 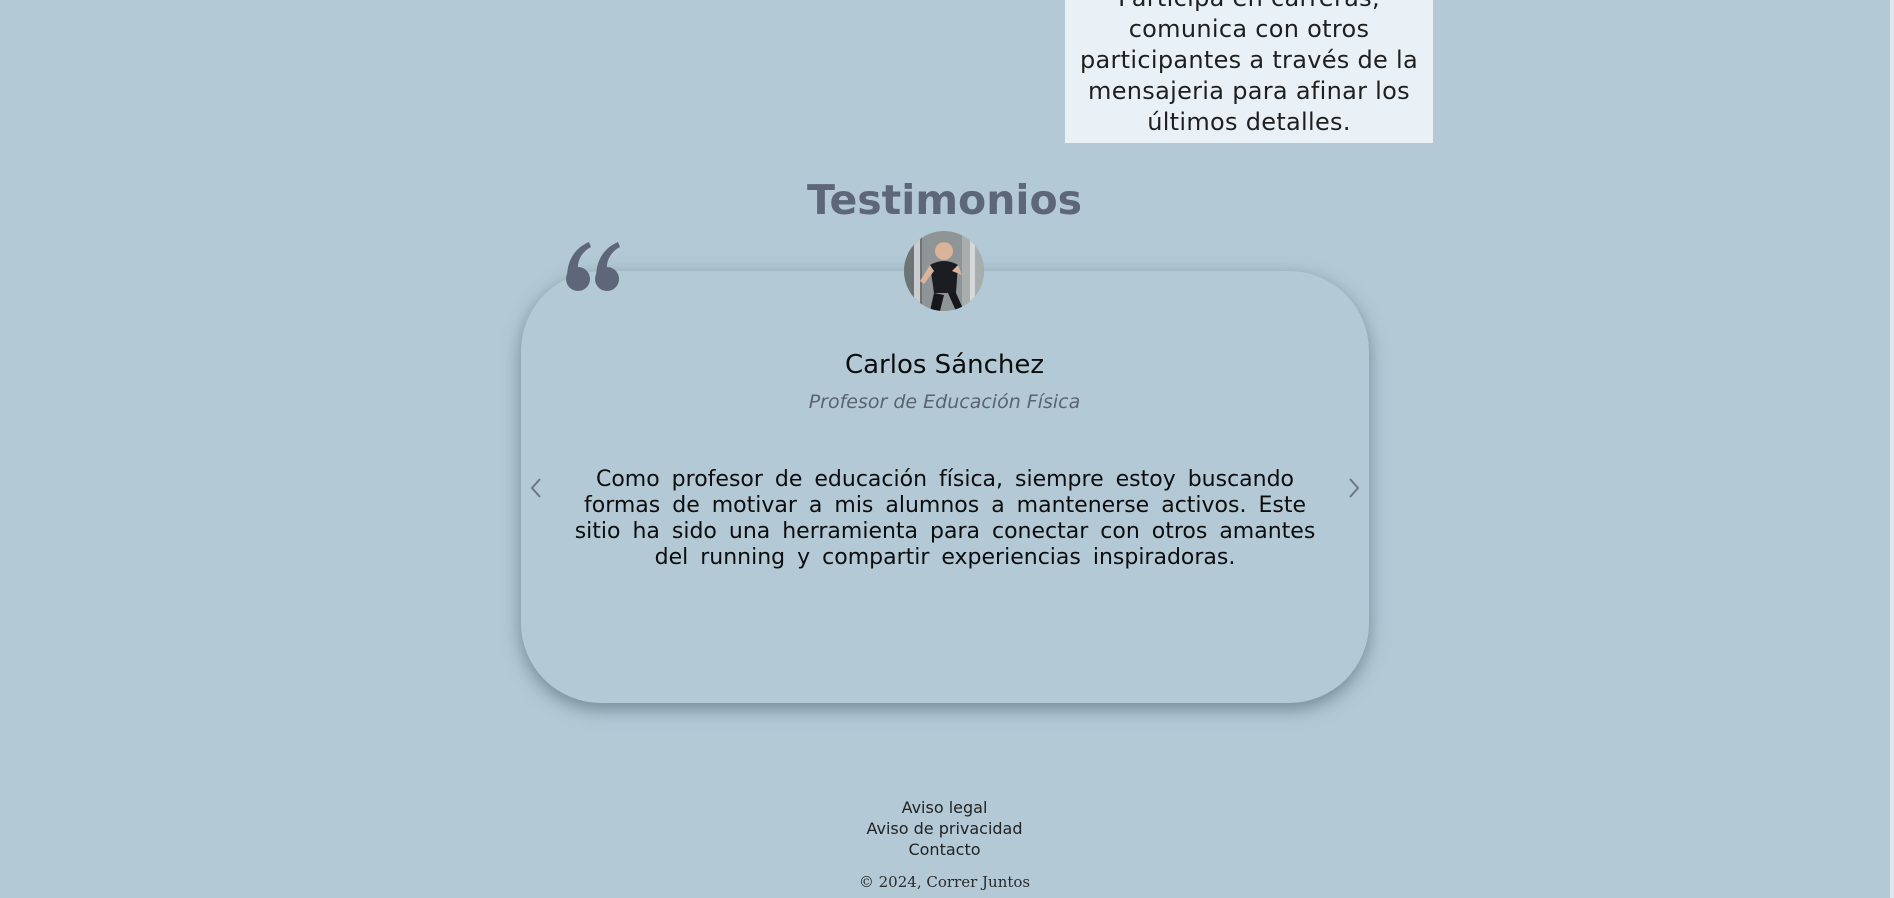 I want to click on carousel-prev-button, so click(x=536, y=488).